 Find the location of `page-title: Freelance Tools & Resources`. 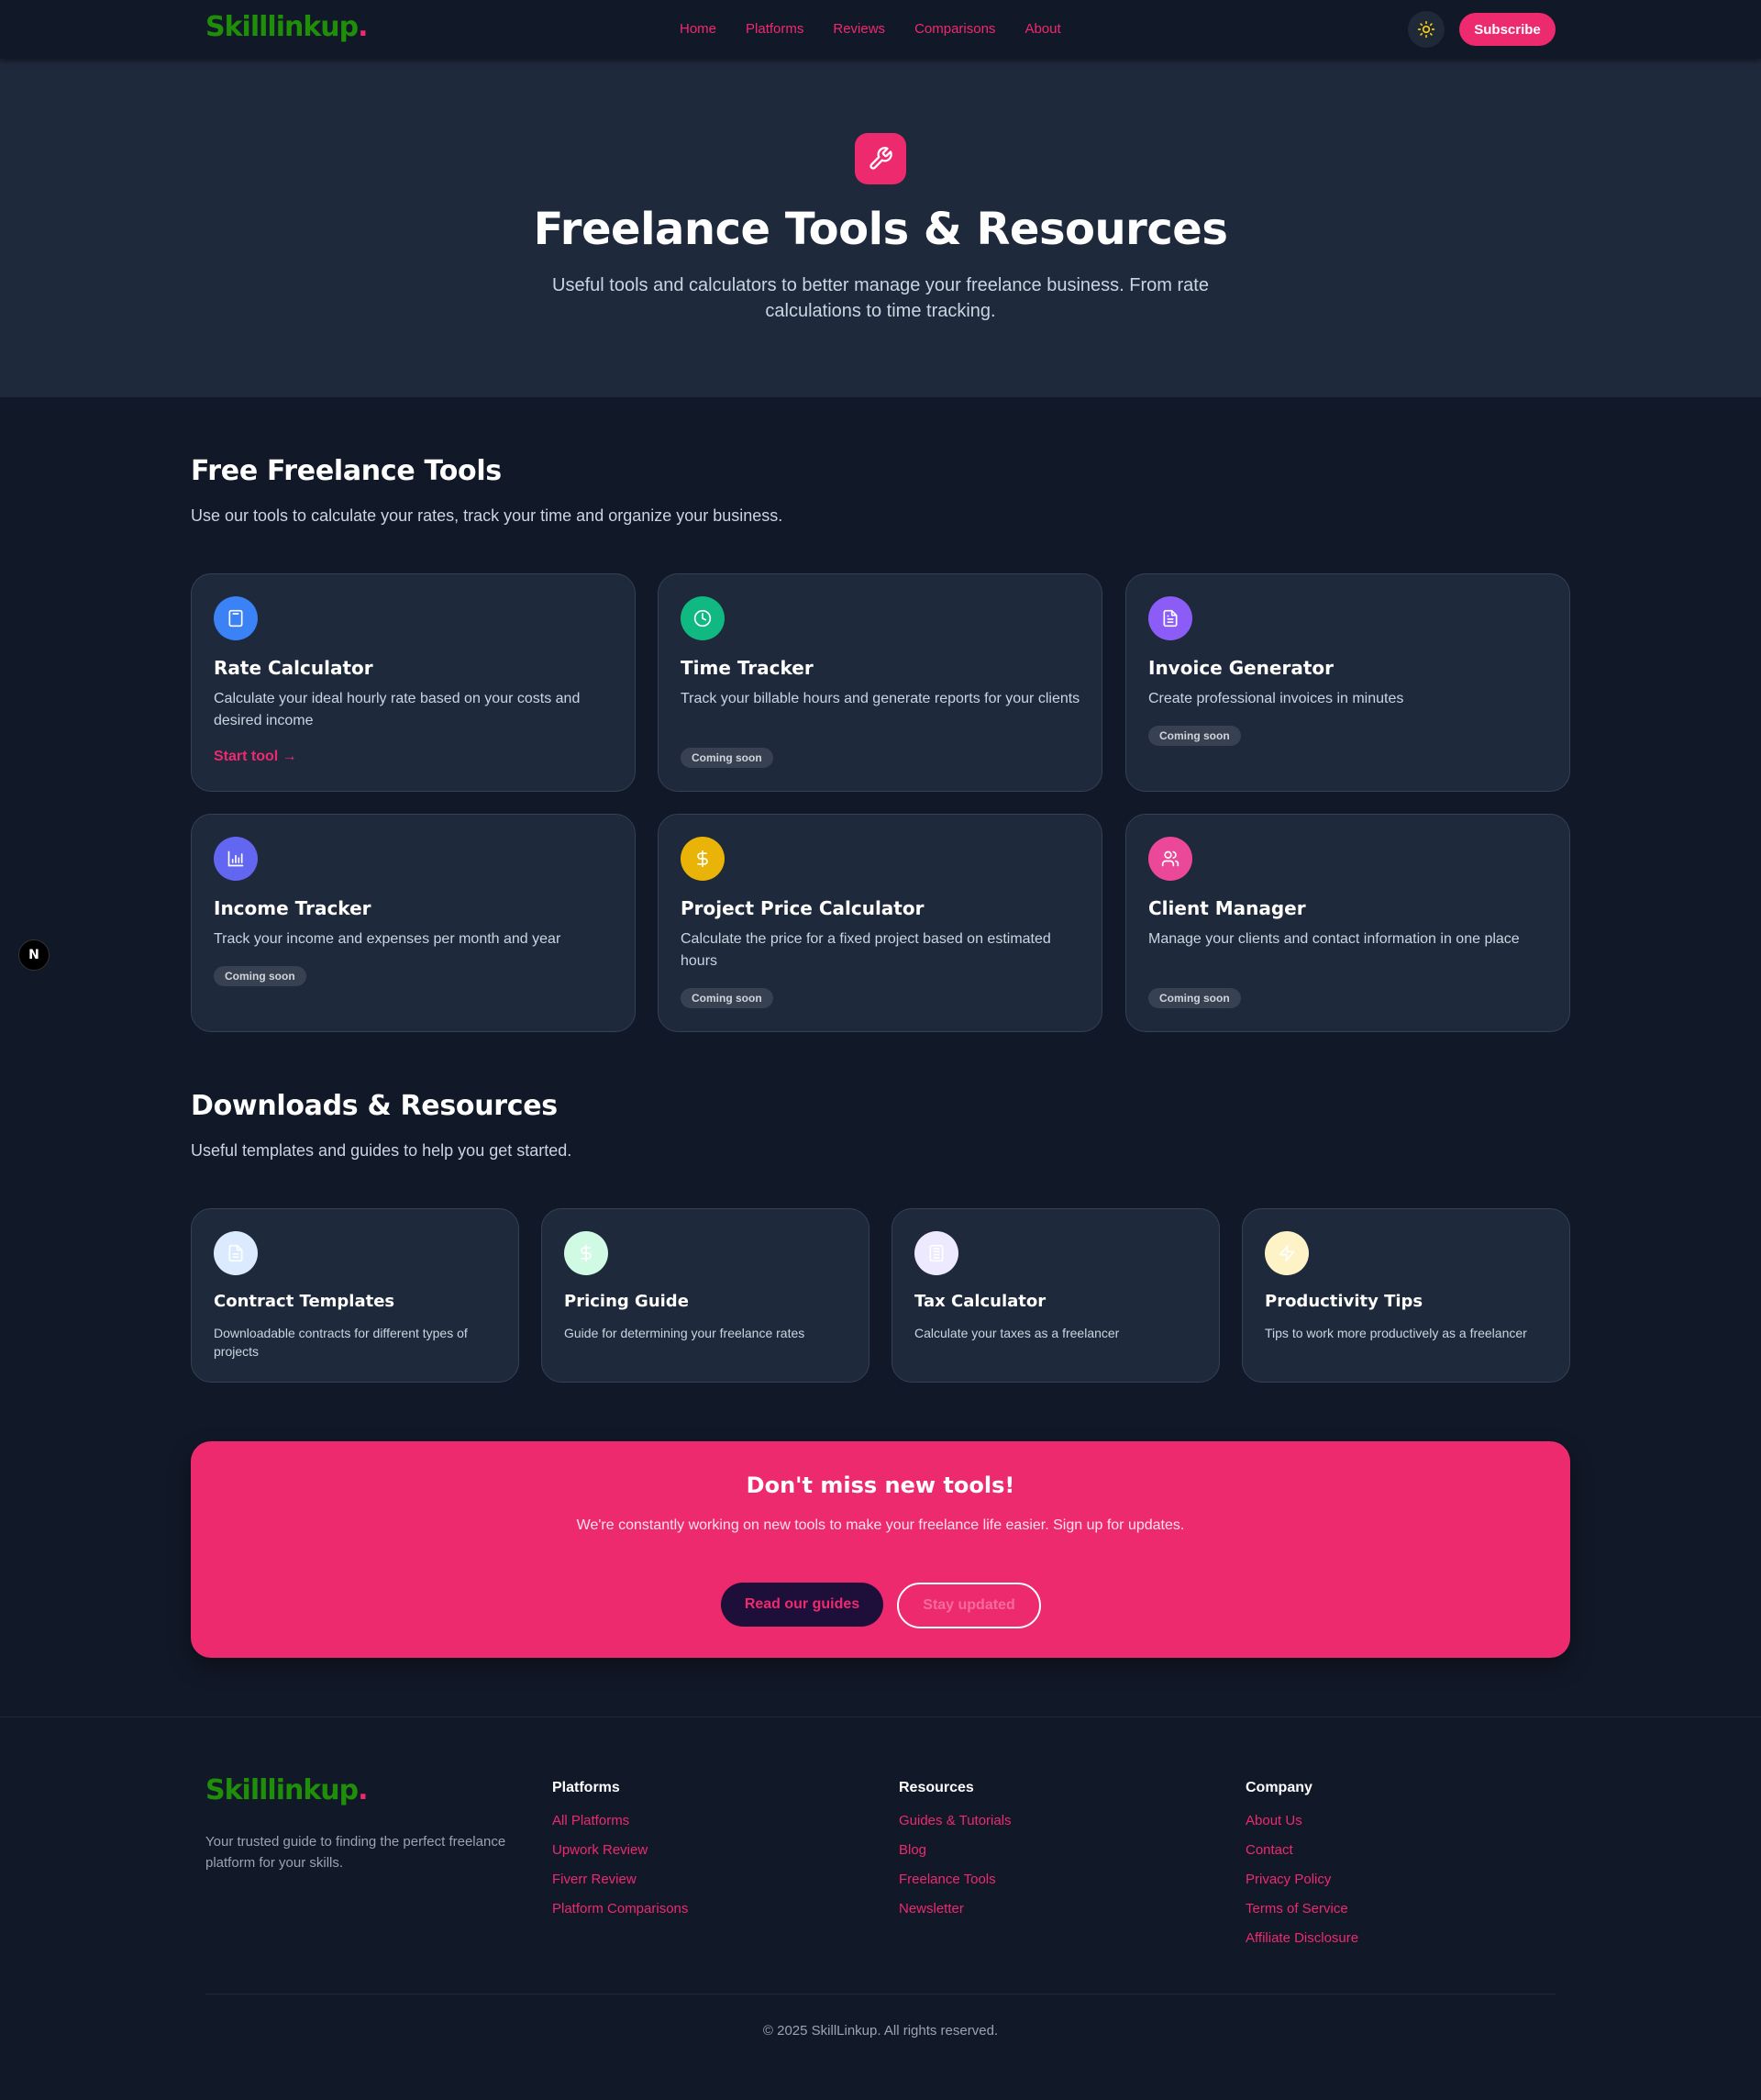

page-title: Freelance Tools & Resources is located at coordinates (880, 230).